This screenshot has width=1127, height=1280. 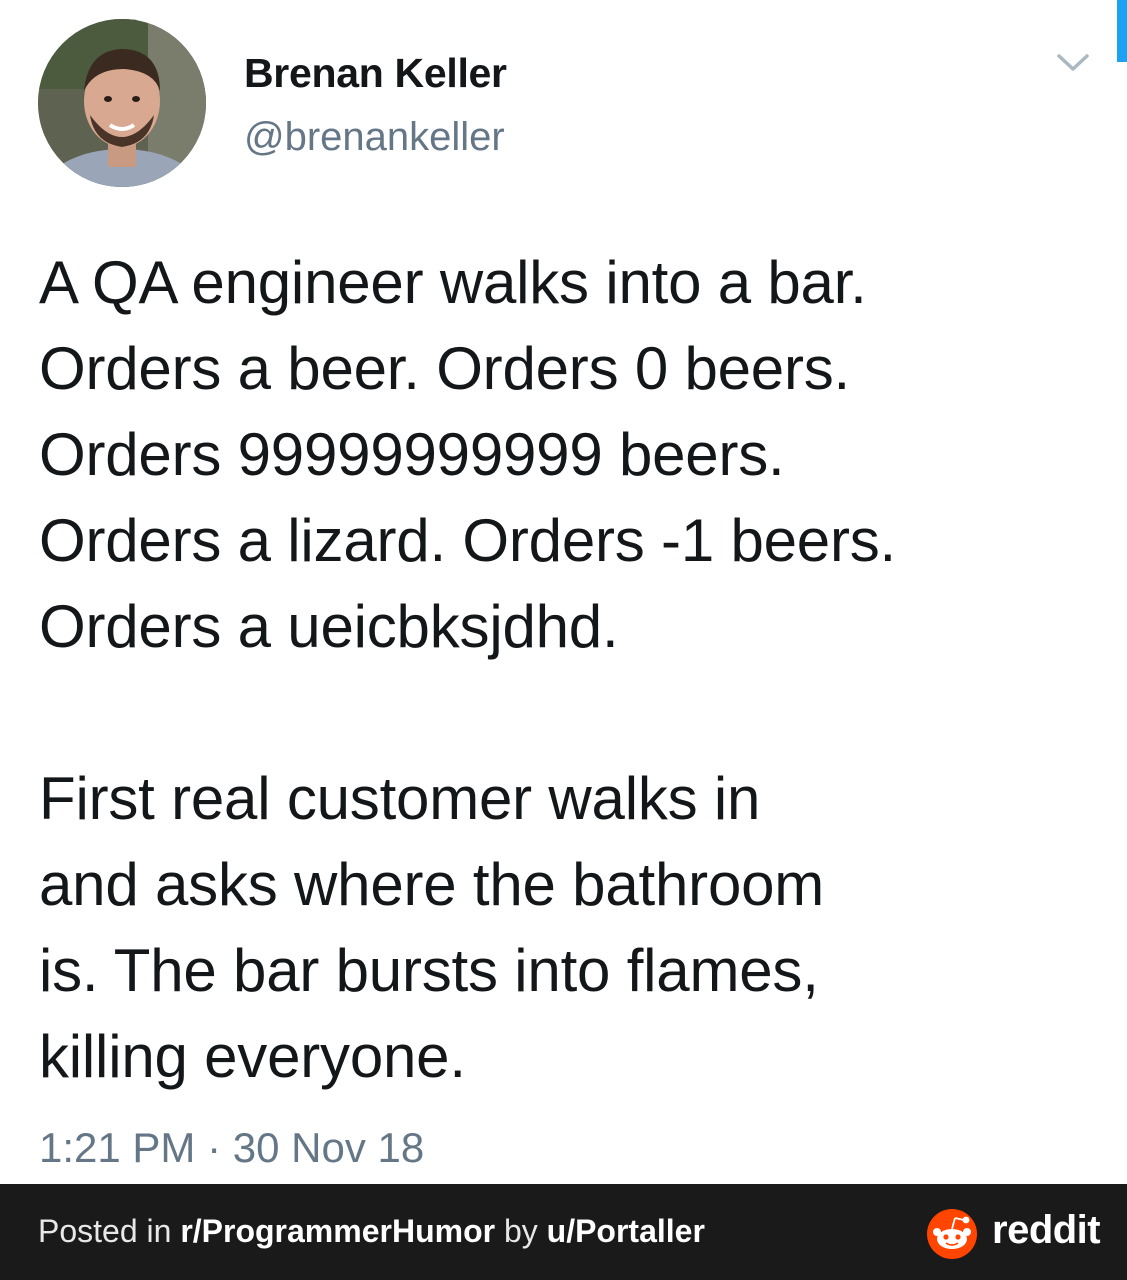 What do you see at coordinates (117, 1147) in the screenshot?
I see `tweet-time: 1:21 PM` at bounding box center [117, 1147].